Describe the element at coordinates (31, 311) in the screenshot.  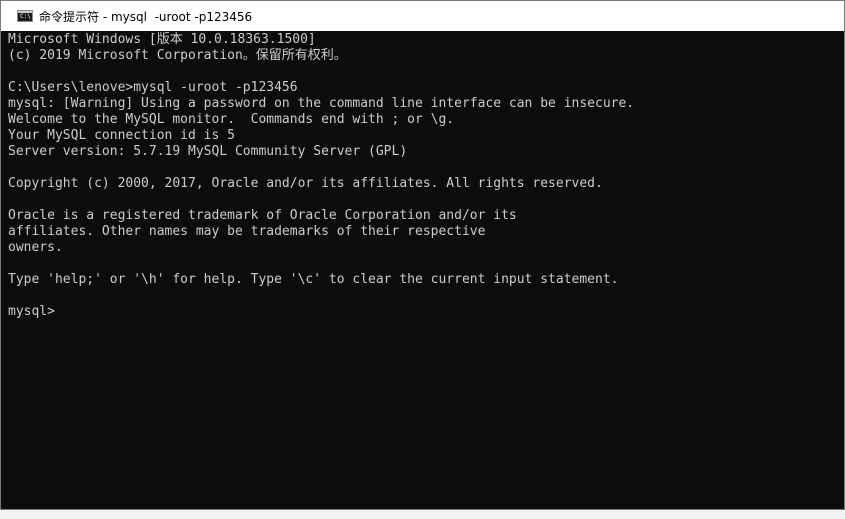
I see `terminal-line: mysql>` at that location.